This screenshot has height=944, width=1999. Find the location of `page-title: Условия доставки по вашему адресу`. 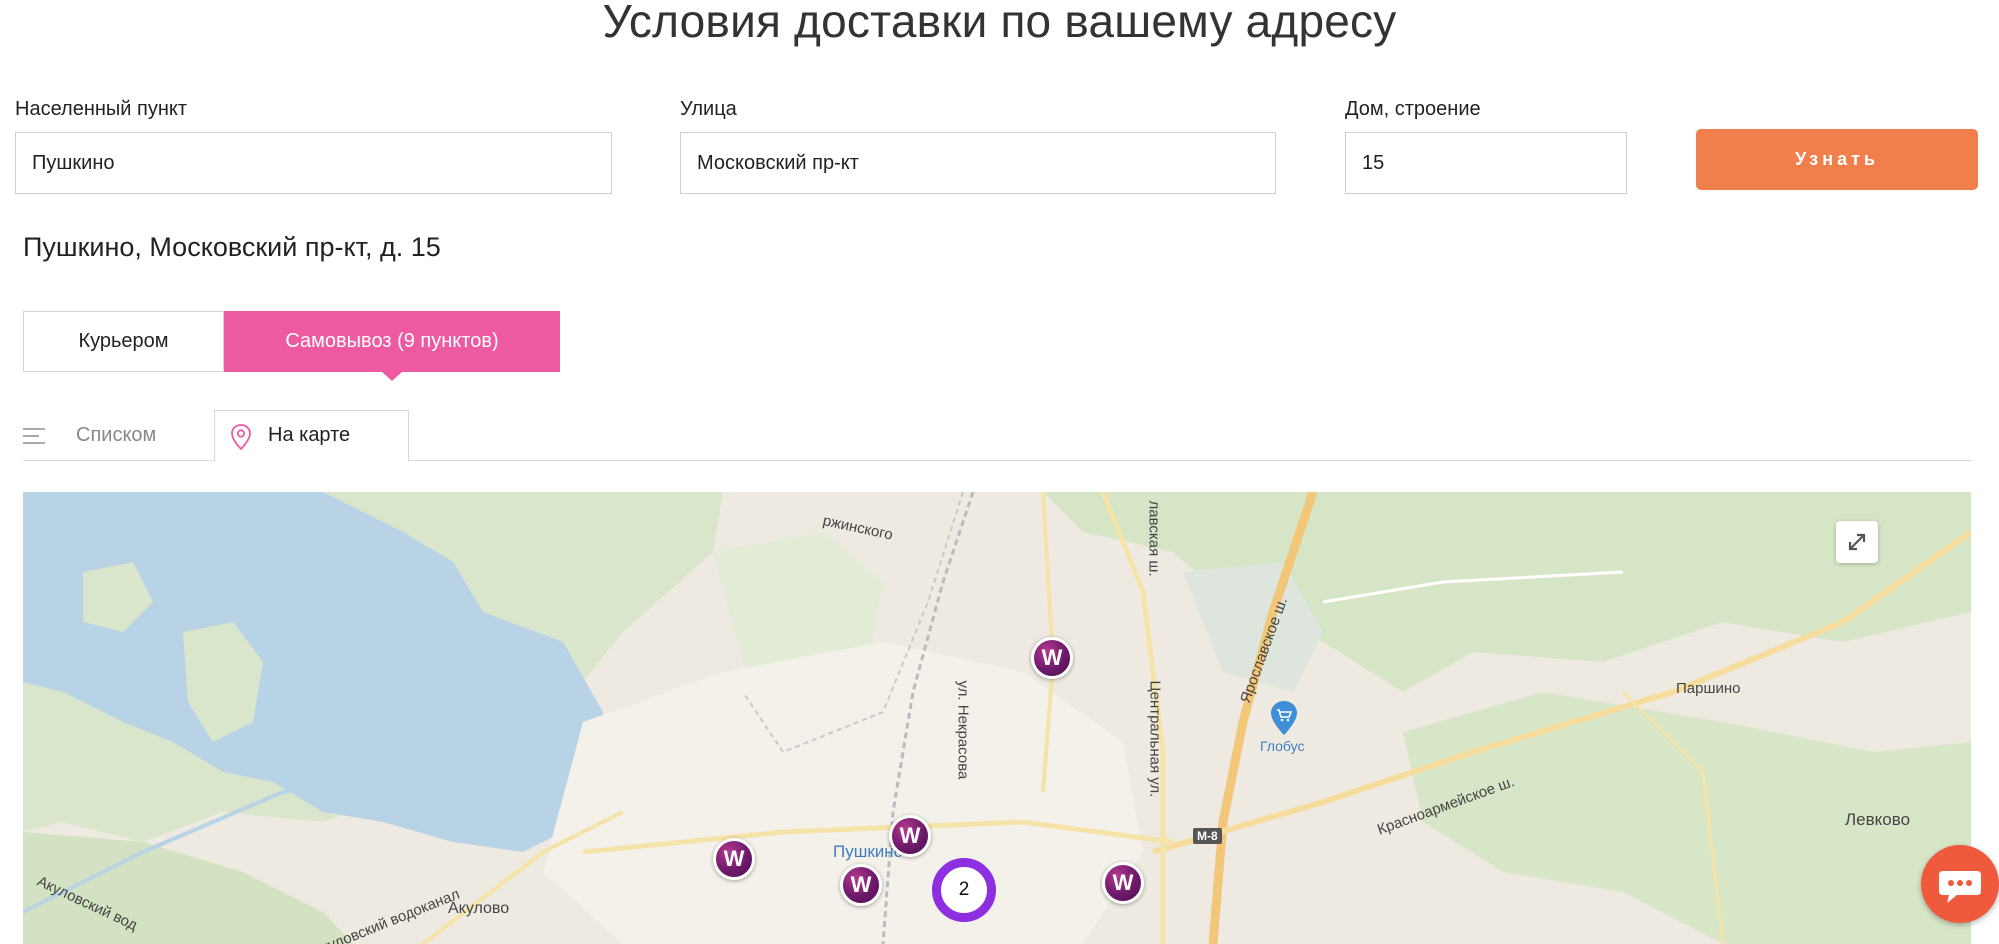

page-title: Условия доставки по вашему адресу is located at coordinates (999, 23).